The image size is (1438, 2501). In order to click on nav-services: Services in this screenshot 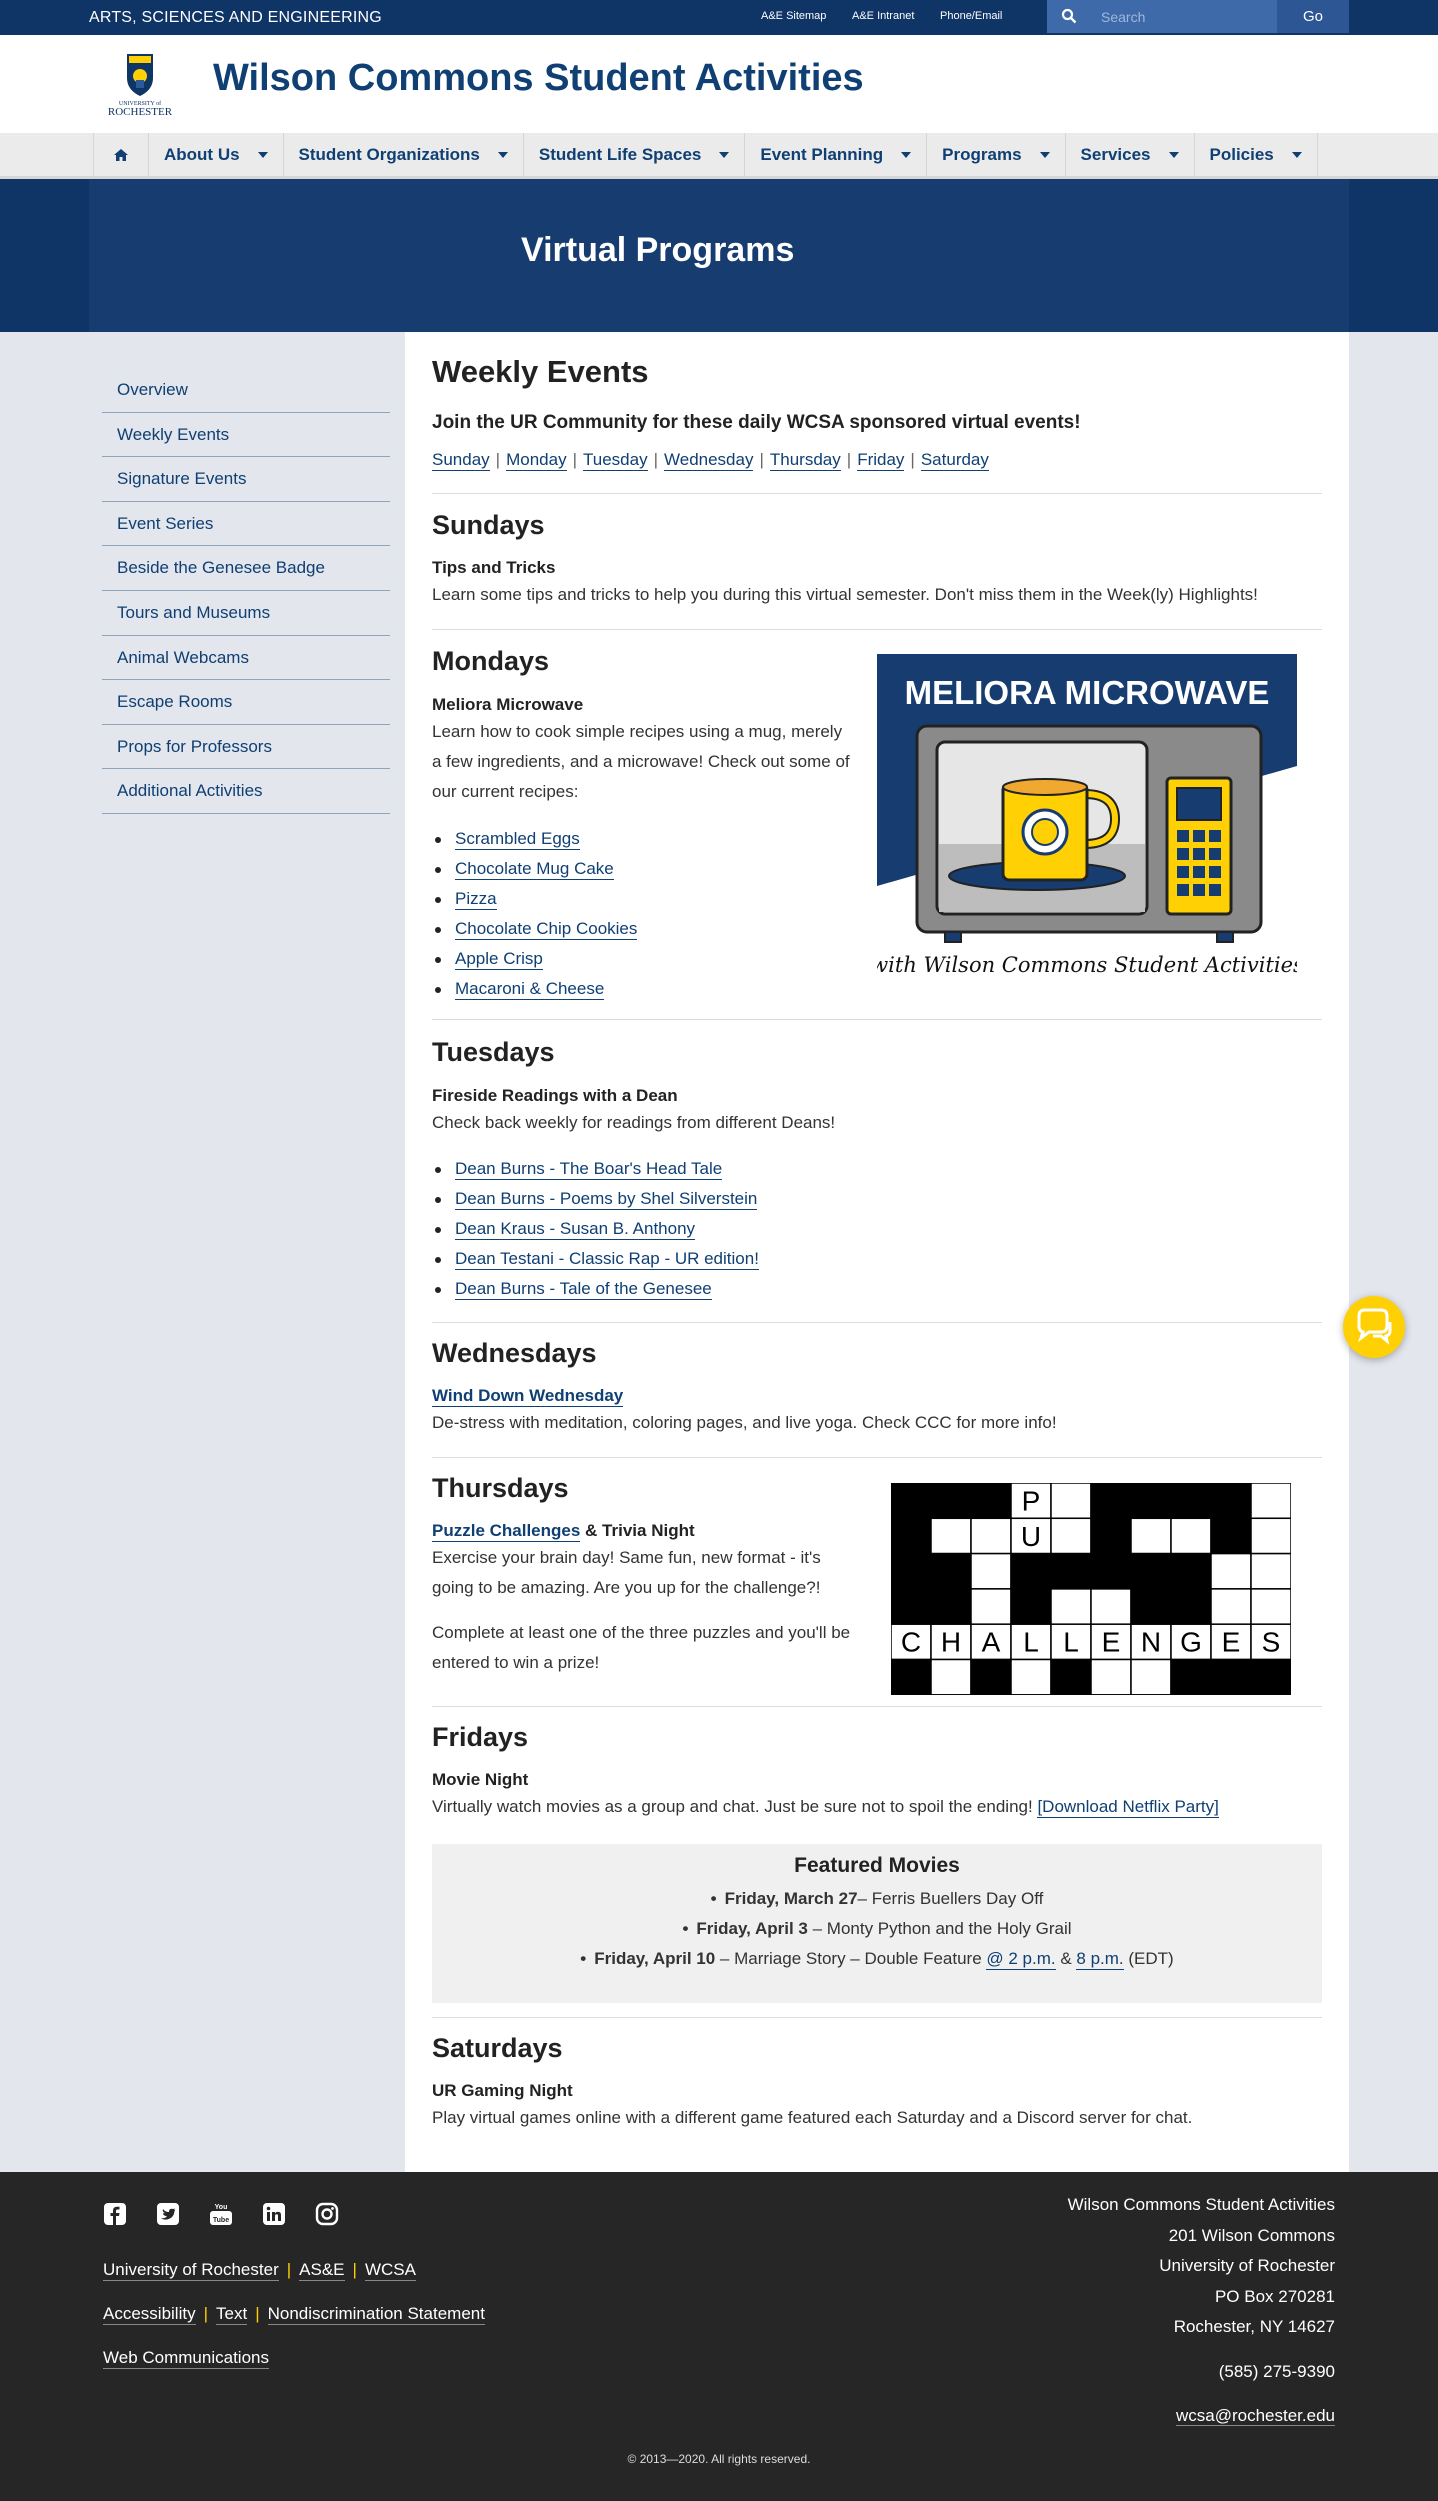, I will do `click(1129, 155)`.